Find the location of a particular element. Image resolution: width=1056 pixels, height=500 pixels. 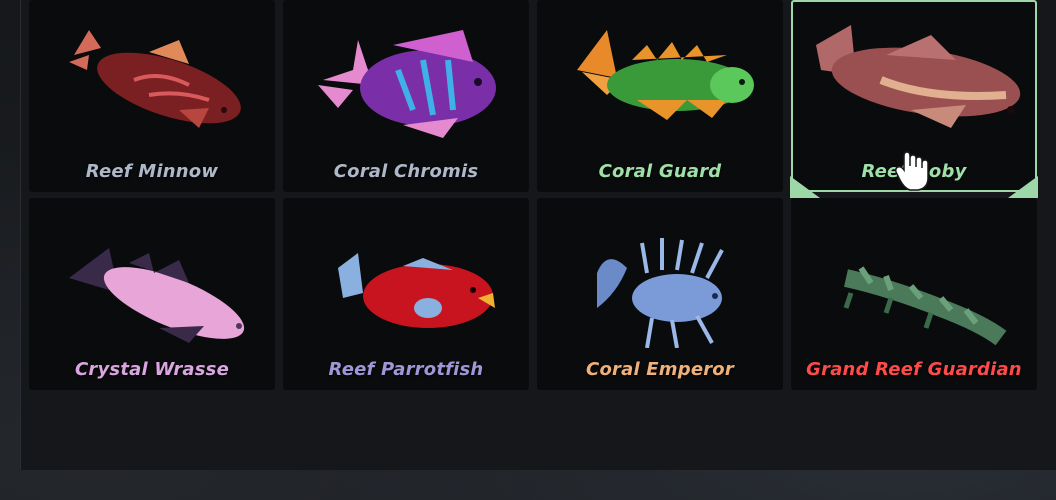

fish-card-reef-parrotfish: Reef Parrotfish is located at coordinates (406, 294).